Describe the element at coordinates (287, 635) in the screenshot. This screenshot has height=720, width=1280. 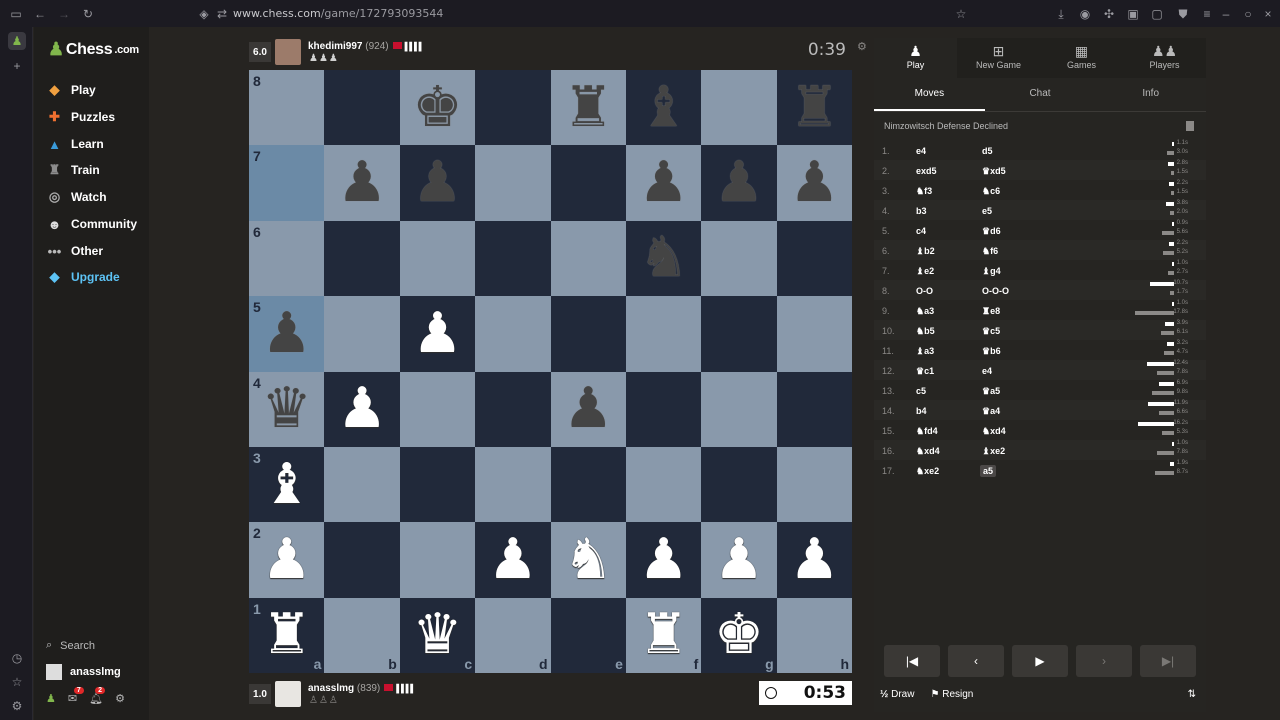
I see `square-a1: 1 a ♜` at that location.